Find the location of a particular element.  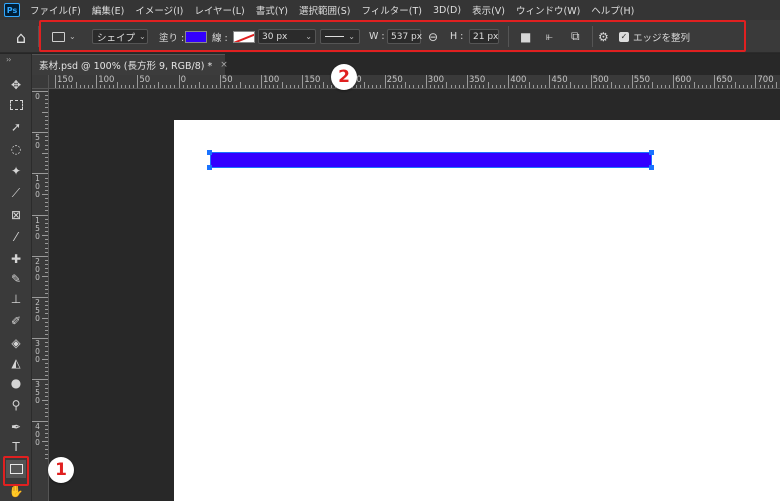

ruler-label: 650 is located at coordinates (724, 80).